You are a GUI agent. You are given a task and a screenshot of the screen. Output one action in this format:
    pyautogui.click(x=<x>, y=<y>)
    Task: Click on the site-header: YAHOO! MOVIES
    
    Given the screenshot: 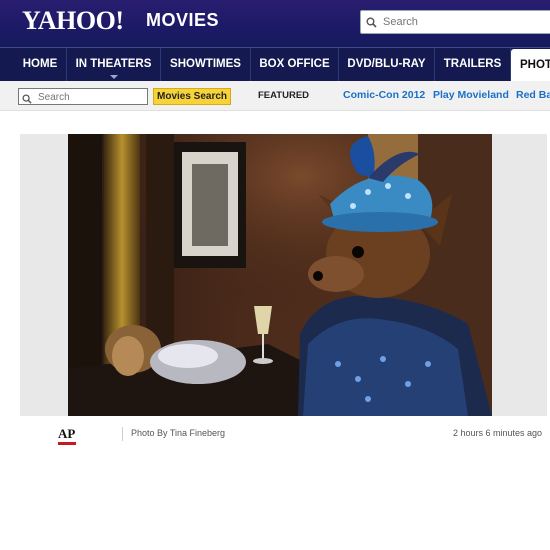 What is the action you would take?
    pyautogui.click(x=275, y=23)
    